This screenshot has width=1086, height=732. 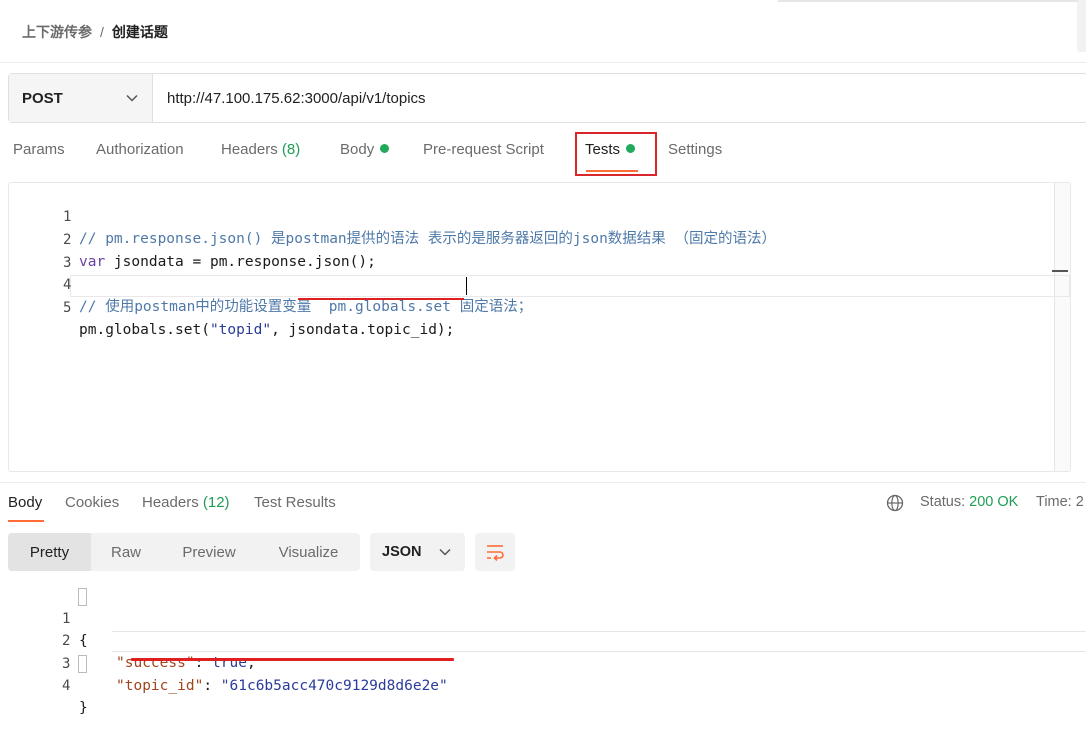 What do you see at coordinates (170, 502) in the screenshot?
I see `resp-tab-headers-label: Headers` at bounding box center [170, 502].